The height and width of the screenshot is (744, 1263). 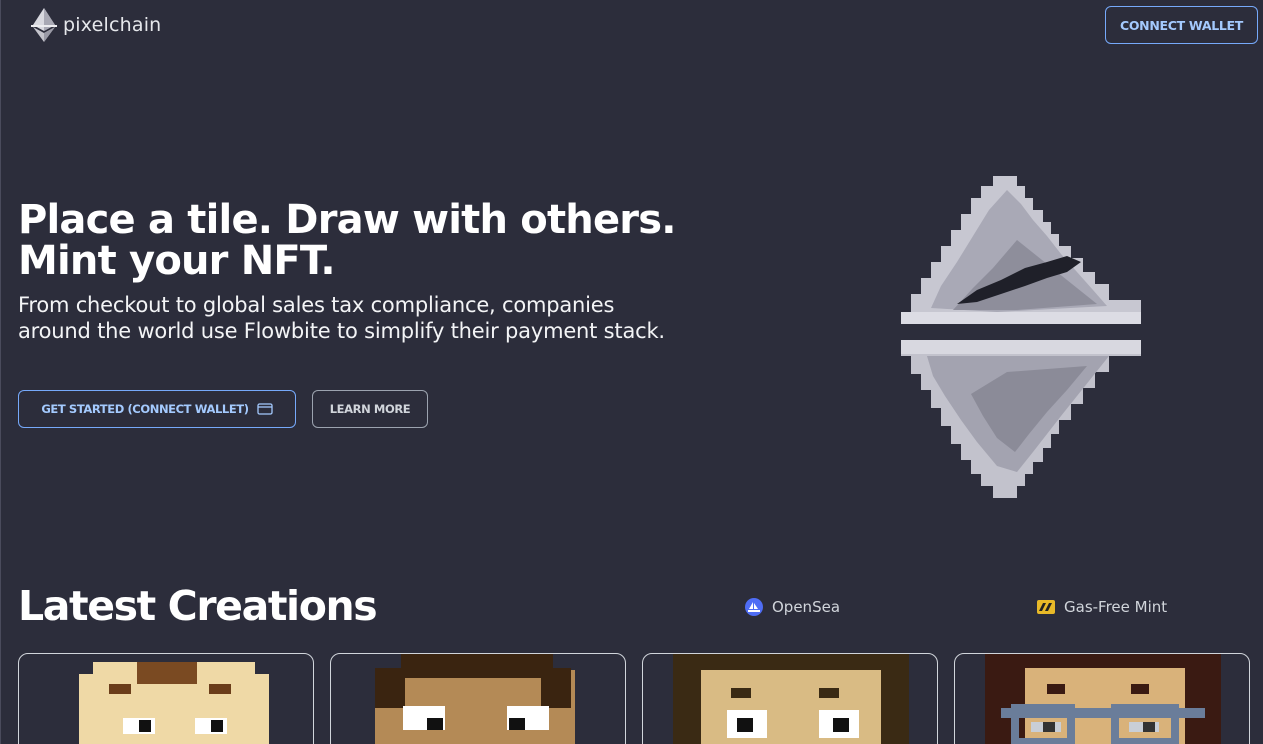 I want to click on get-started-button: GET STARTED (CONNECT WALLET), so click(x=157, y=409).